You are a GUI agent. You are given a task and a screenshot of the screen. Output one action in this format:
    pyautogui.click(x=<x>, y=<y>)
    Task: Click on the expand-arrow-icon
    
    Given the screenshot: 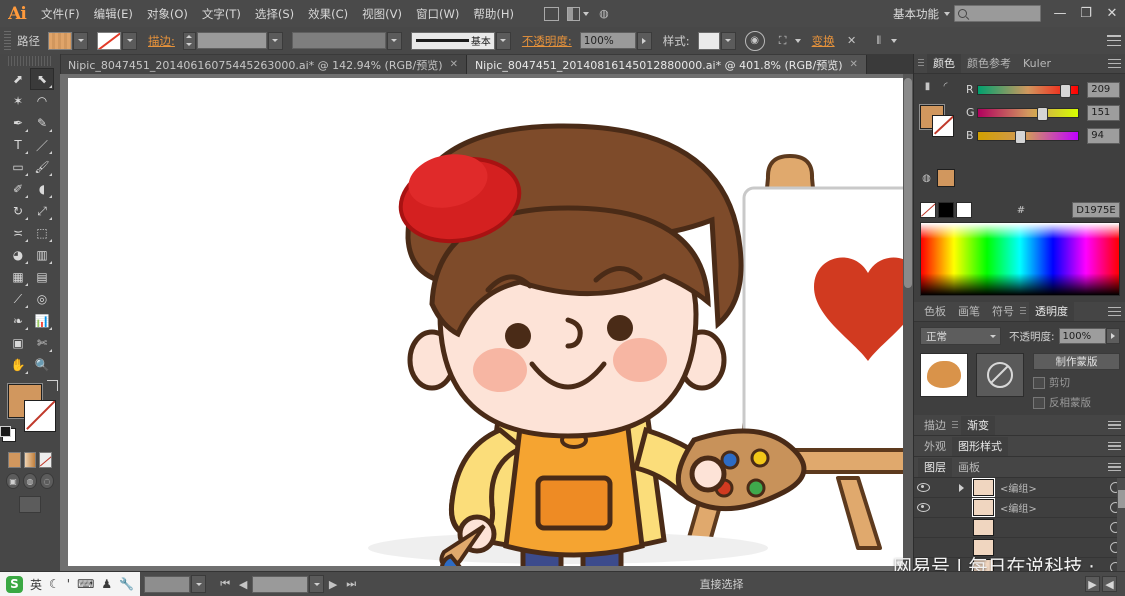 What is the action you would take?
    pyautogui.click(x=960, y=487)
    